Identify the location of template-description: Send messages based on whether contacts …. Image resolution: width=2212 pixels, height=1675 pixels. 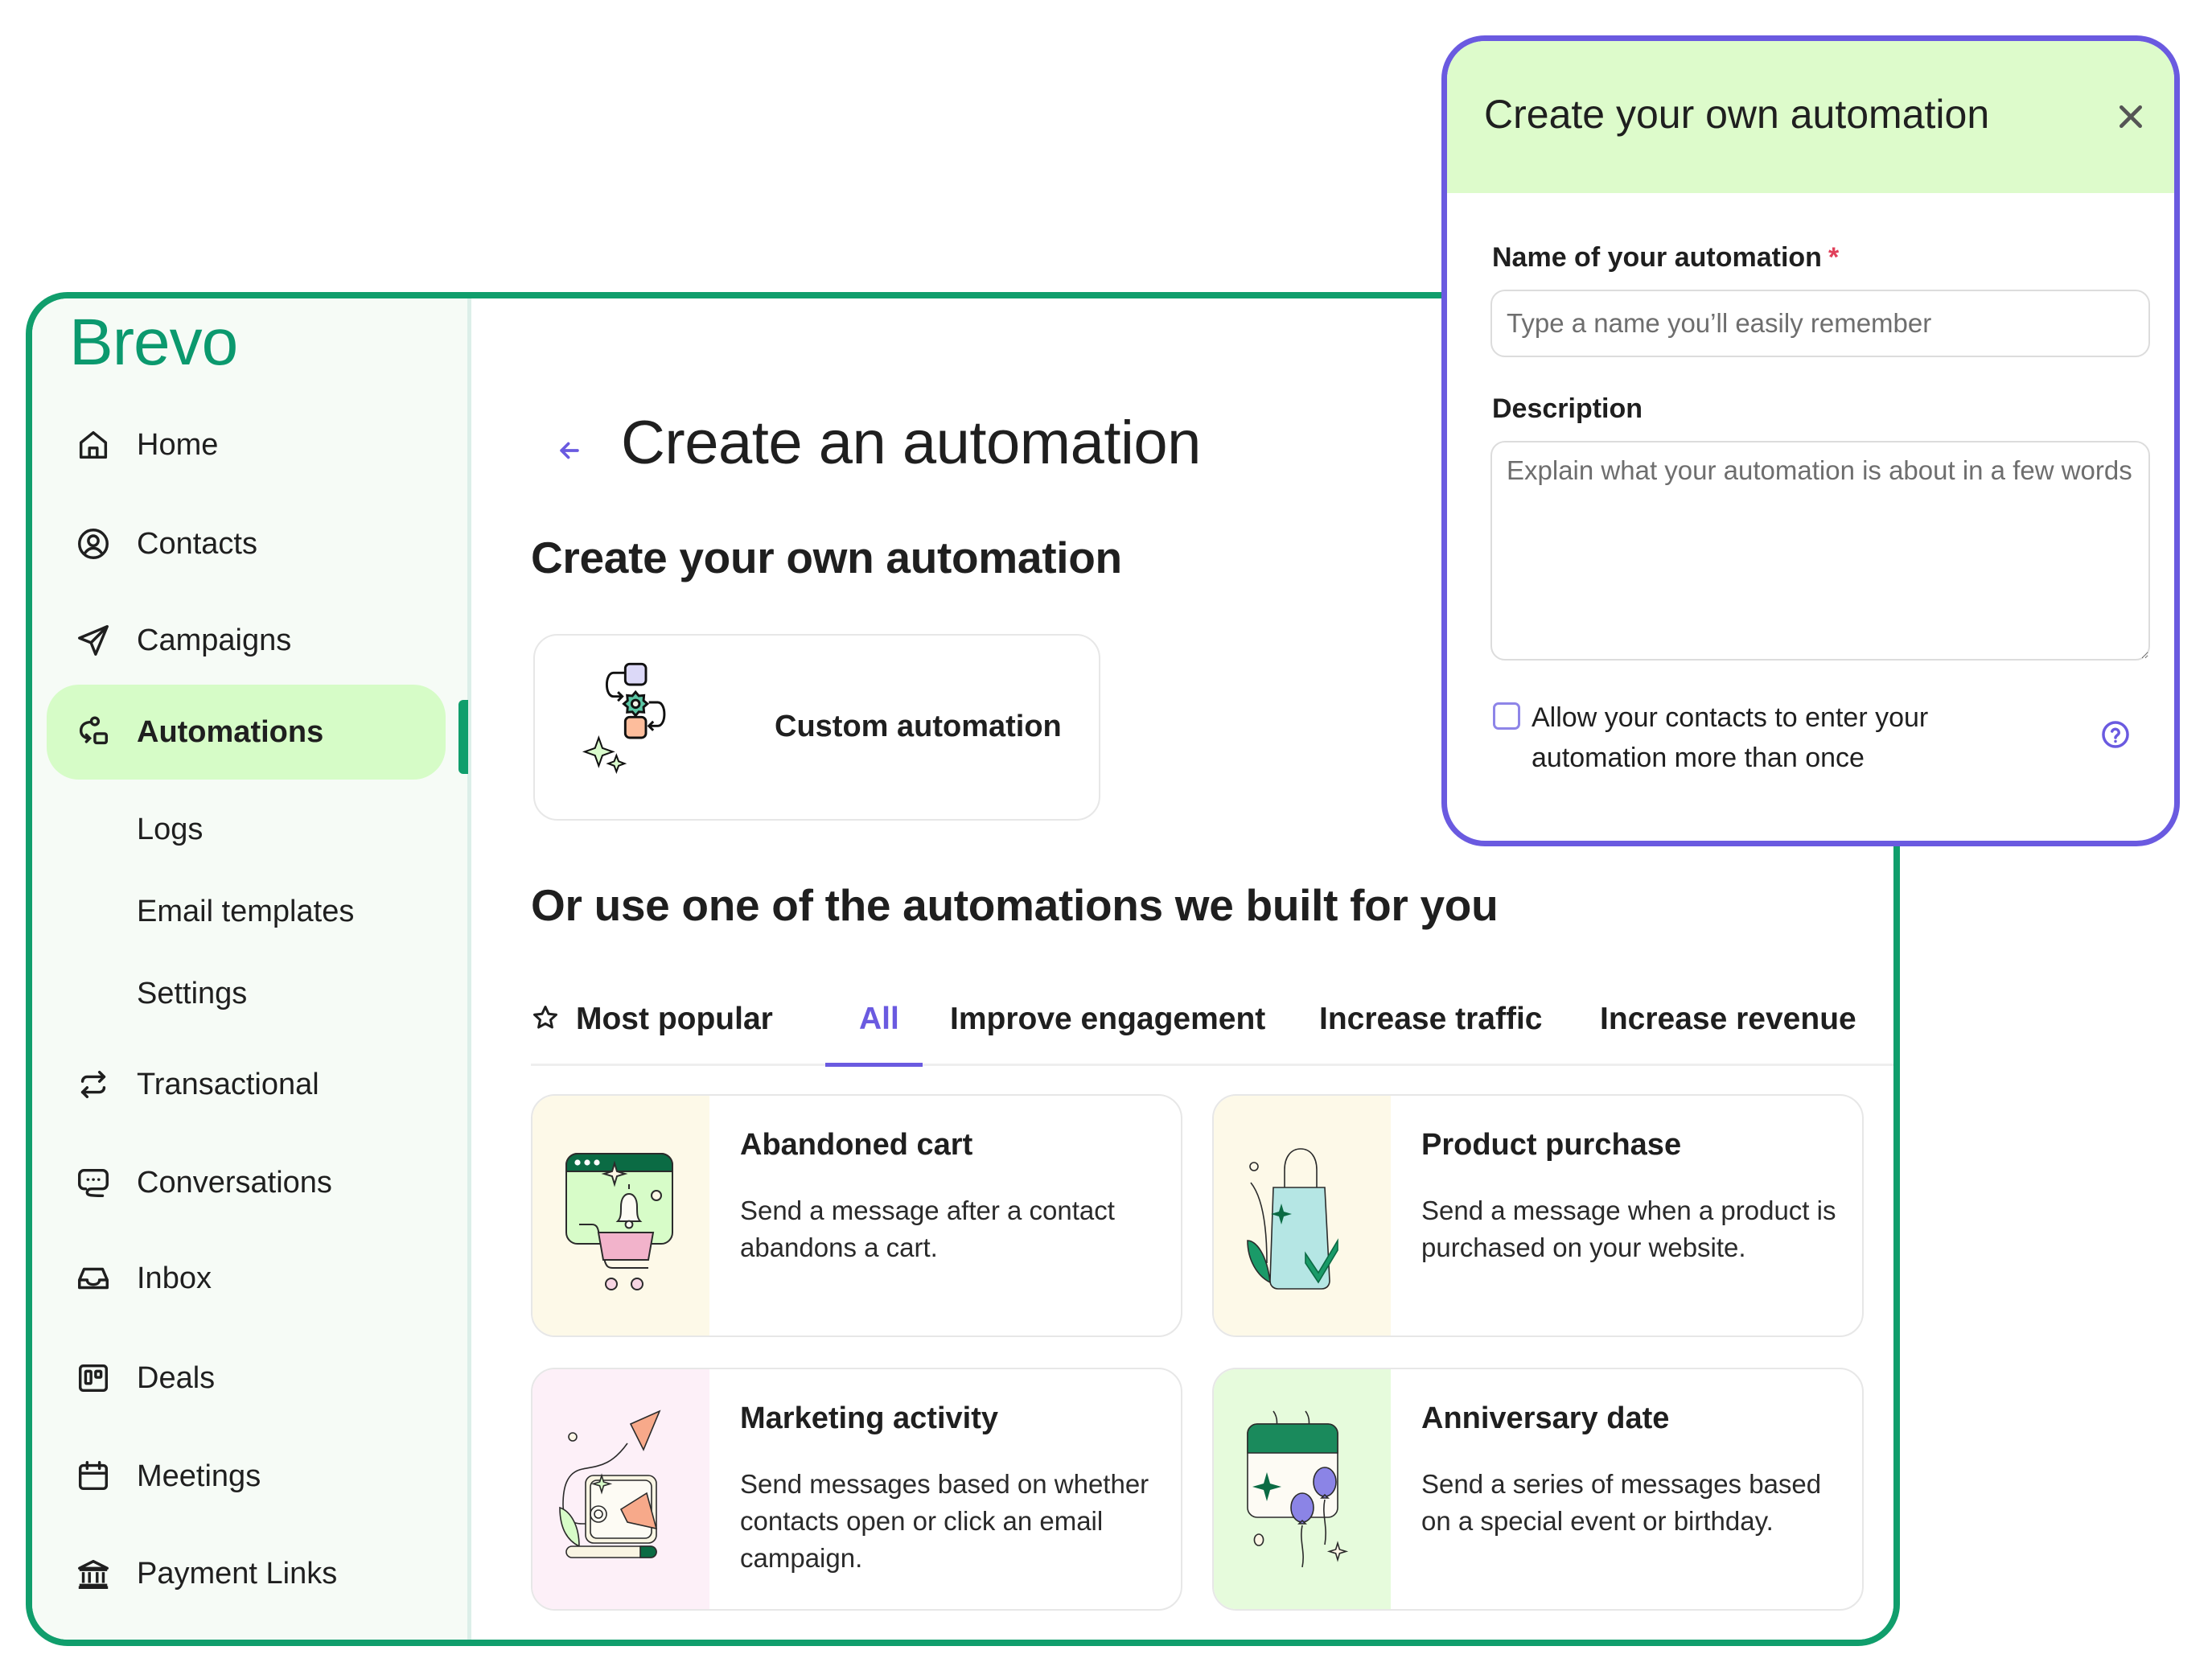
(944, 1521).